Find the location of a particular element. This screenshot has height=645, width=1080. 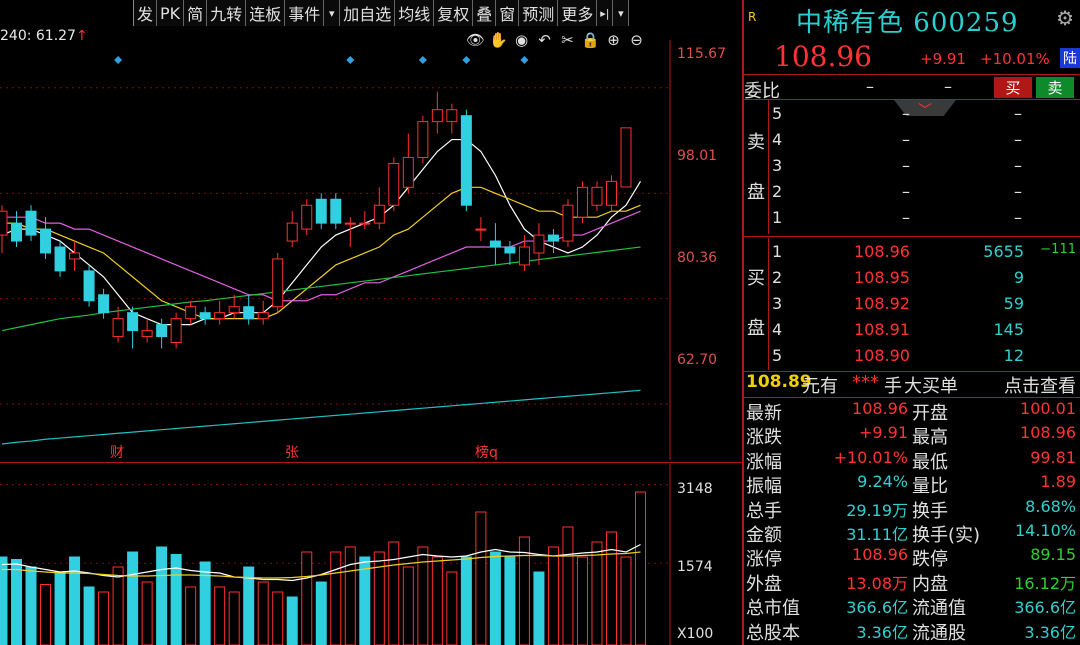

weibi-row: 委比 – – 买 卖 is located at coordinates (912, 88).